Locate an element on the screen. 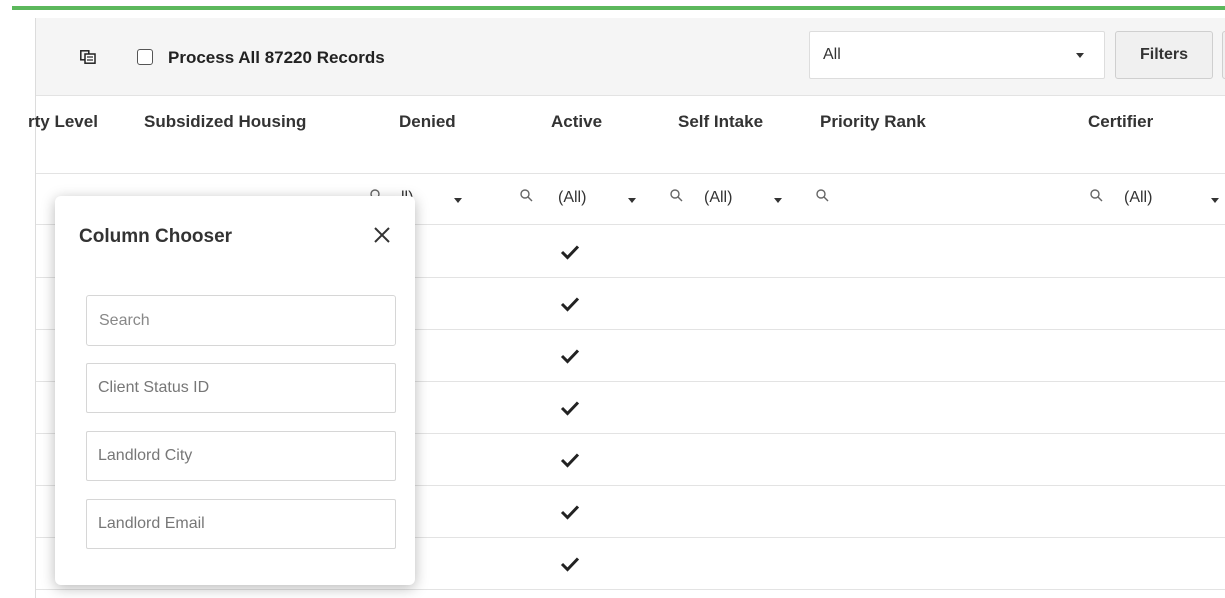 The width and height of the screenshot is (1225, 598). column-header-certifier: Certifier is located at coordinates (1120, 122).